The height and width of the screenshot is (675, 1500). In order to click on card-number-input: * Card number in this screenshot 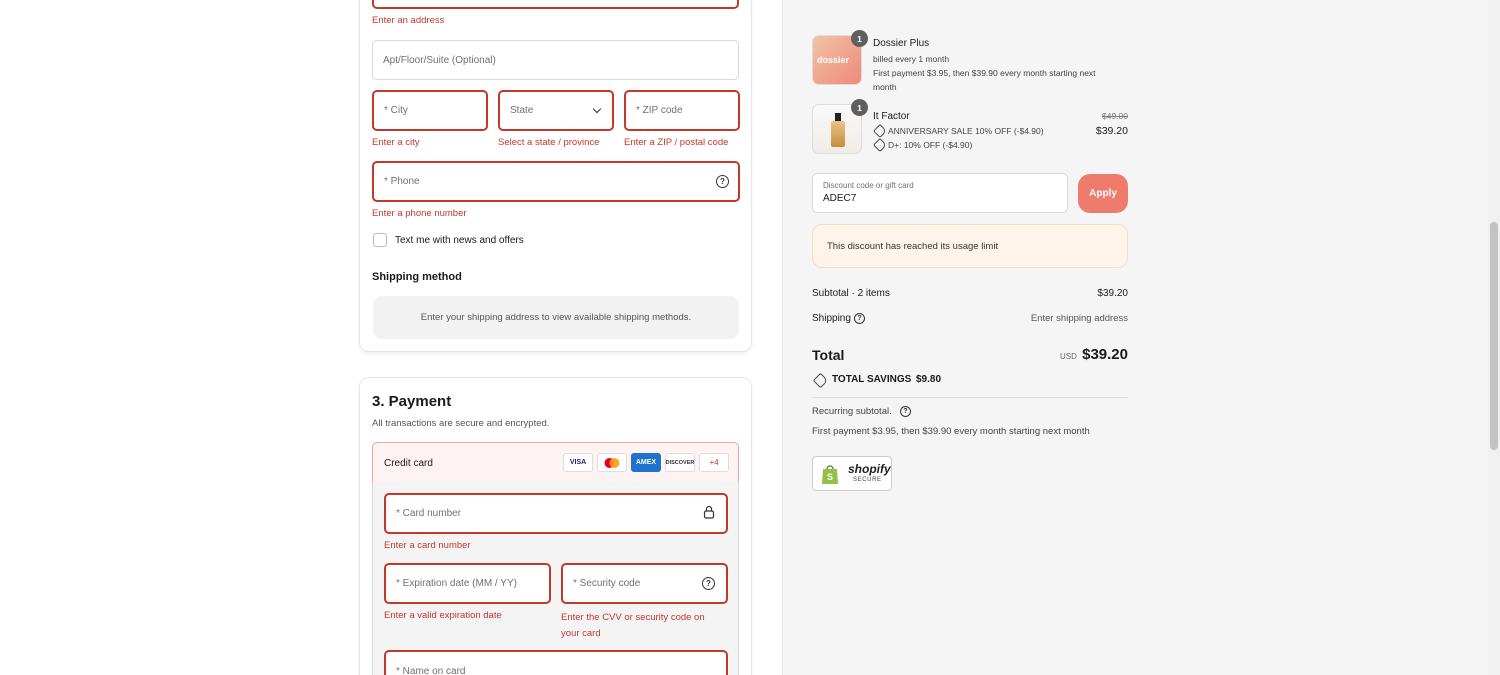, I will do `click(556, 513)`.